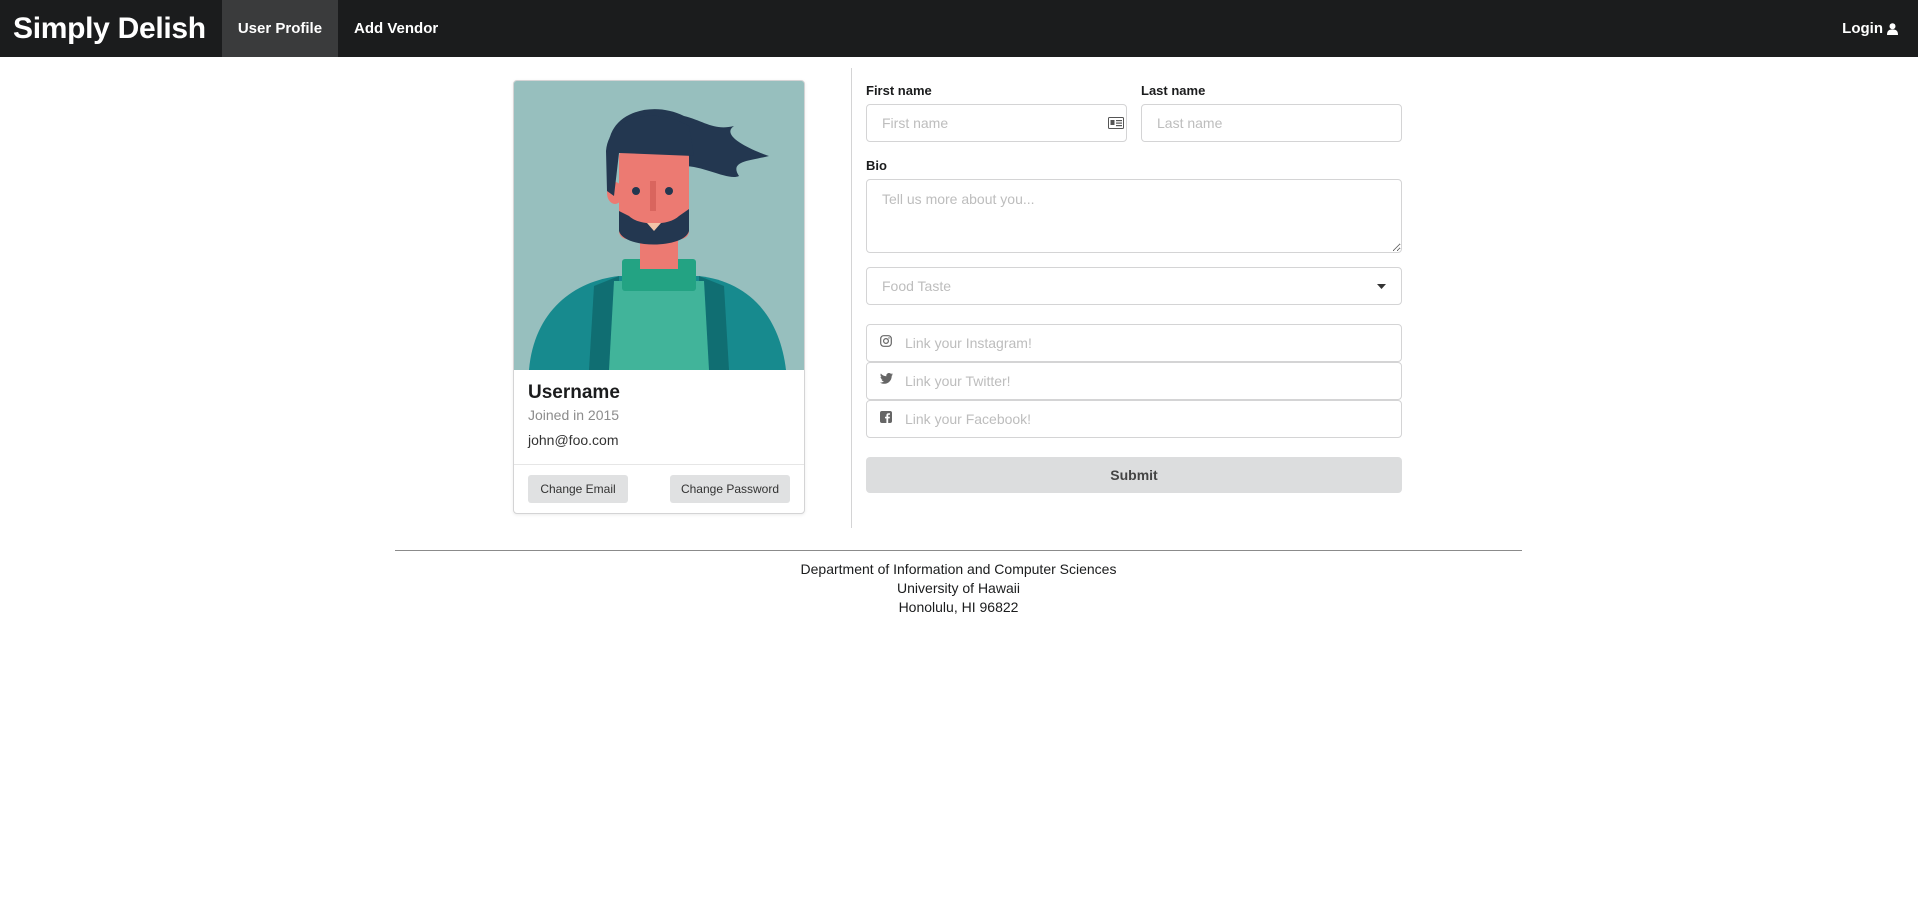 The width and height of the screenshot is (1918, 912). Describe the element at coordinates (574, 392) in the screenshot. I see `profile-username: Username` at that location.